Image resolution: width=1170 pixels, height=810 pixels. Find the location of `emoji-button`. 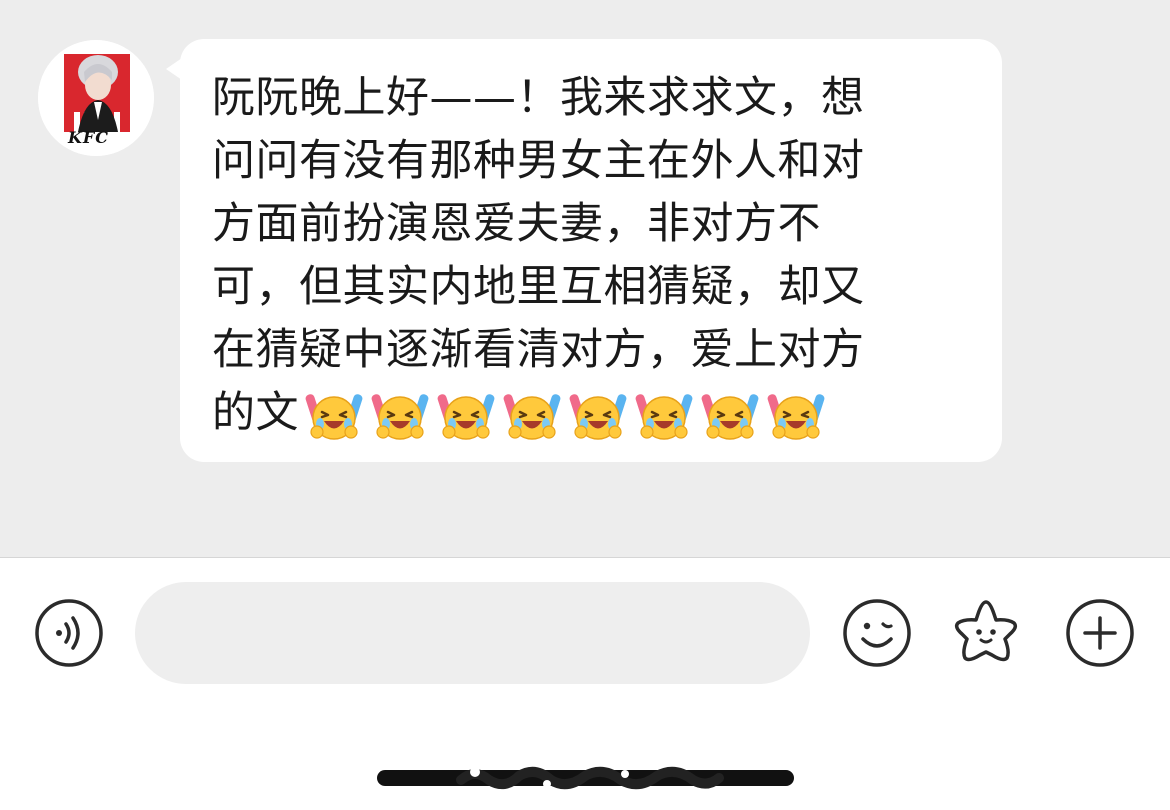

emoji-button is located at coordinates (877, 633).